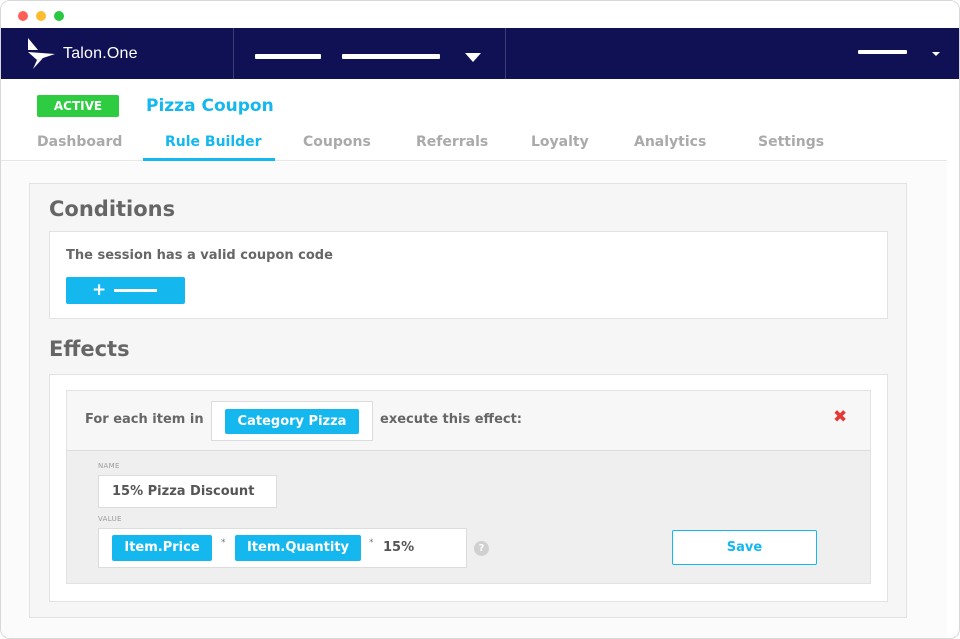 The height and width of the screenshot is (639, 960). I want to click on effects-heading: Effects, so click(89, 349).